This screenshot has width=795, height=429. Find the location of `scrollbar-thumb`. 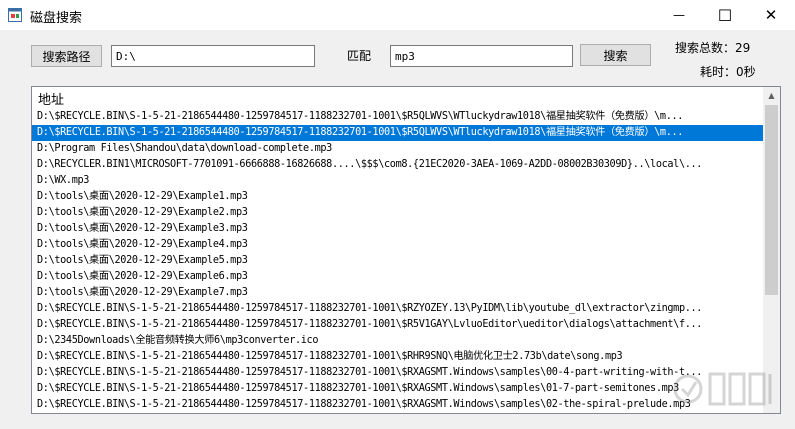

scrollbar-thumb is located at coordinates (771, 200).